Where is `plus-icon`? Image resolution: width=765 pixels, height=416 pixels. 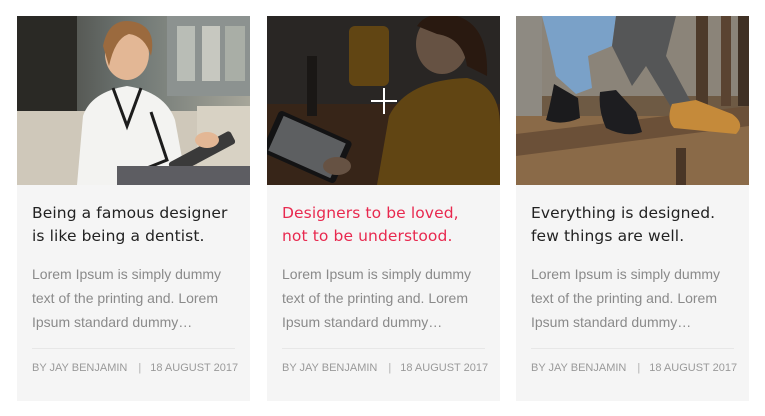 plus-icon is located at coordinates (383, 100).